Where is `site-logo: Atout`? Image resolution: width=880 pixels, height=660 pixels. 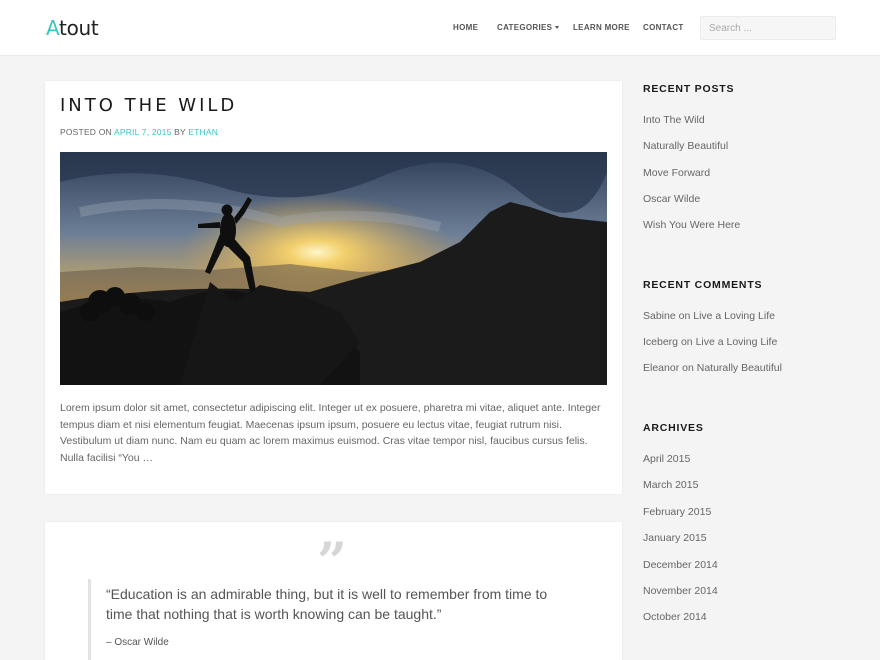
site-logo: Atout is located at coordinates (72, 28).